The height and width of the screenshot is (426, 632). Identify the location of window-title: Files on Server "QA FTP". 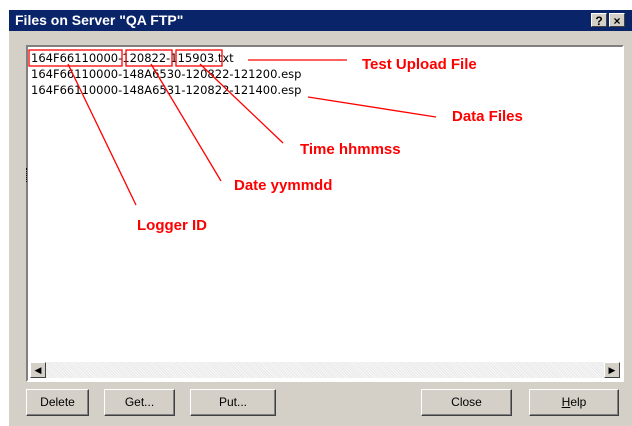
(99, 20).